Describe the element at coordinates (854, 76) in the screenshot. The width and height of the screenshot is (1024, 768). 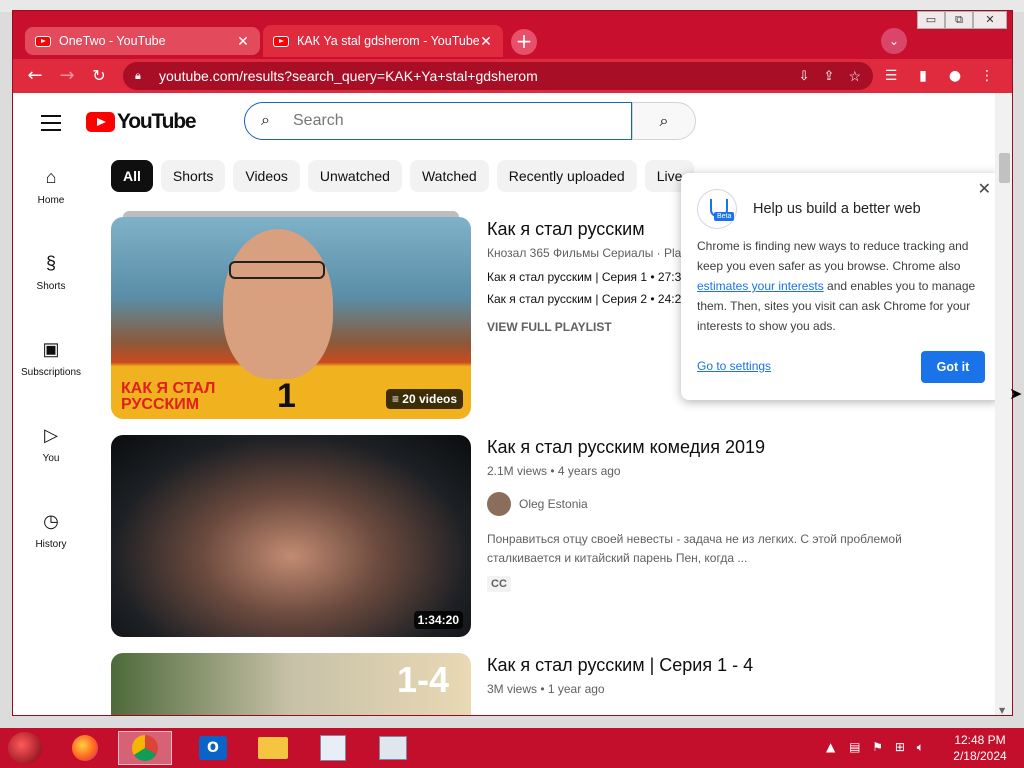
I see `bookmark-star-icon: ☆` at that location.